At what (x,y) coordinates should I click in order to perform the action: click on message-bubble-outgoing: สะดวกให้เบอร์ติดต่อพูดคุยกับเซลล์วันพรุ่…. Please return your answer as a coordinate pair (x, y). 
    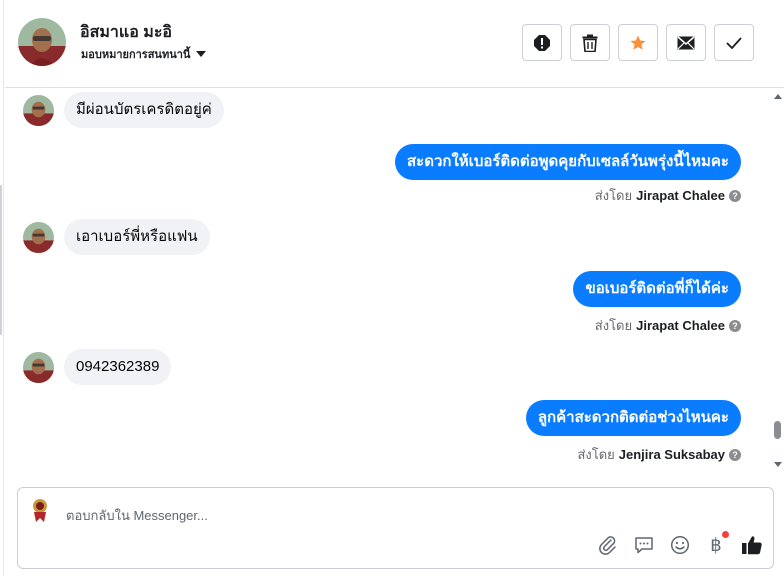
    Looking at the image, I should click on (568, 162).